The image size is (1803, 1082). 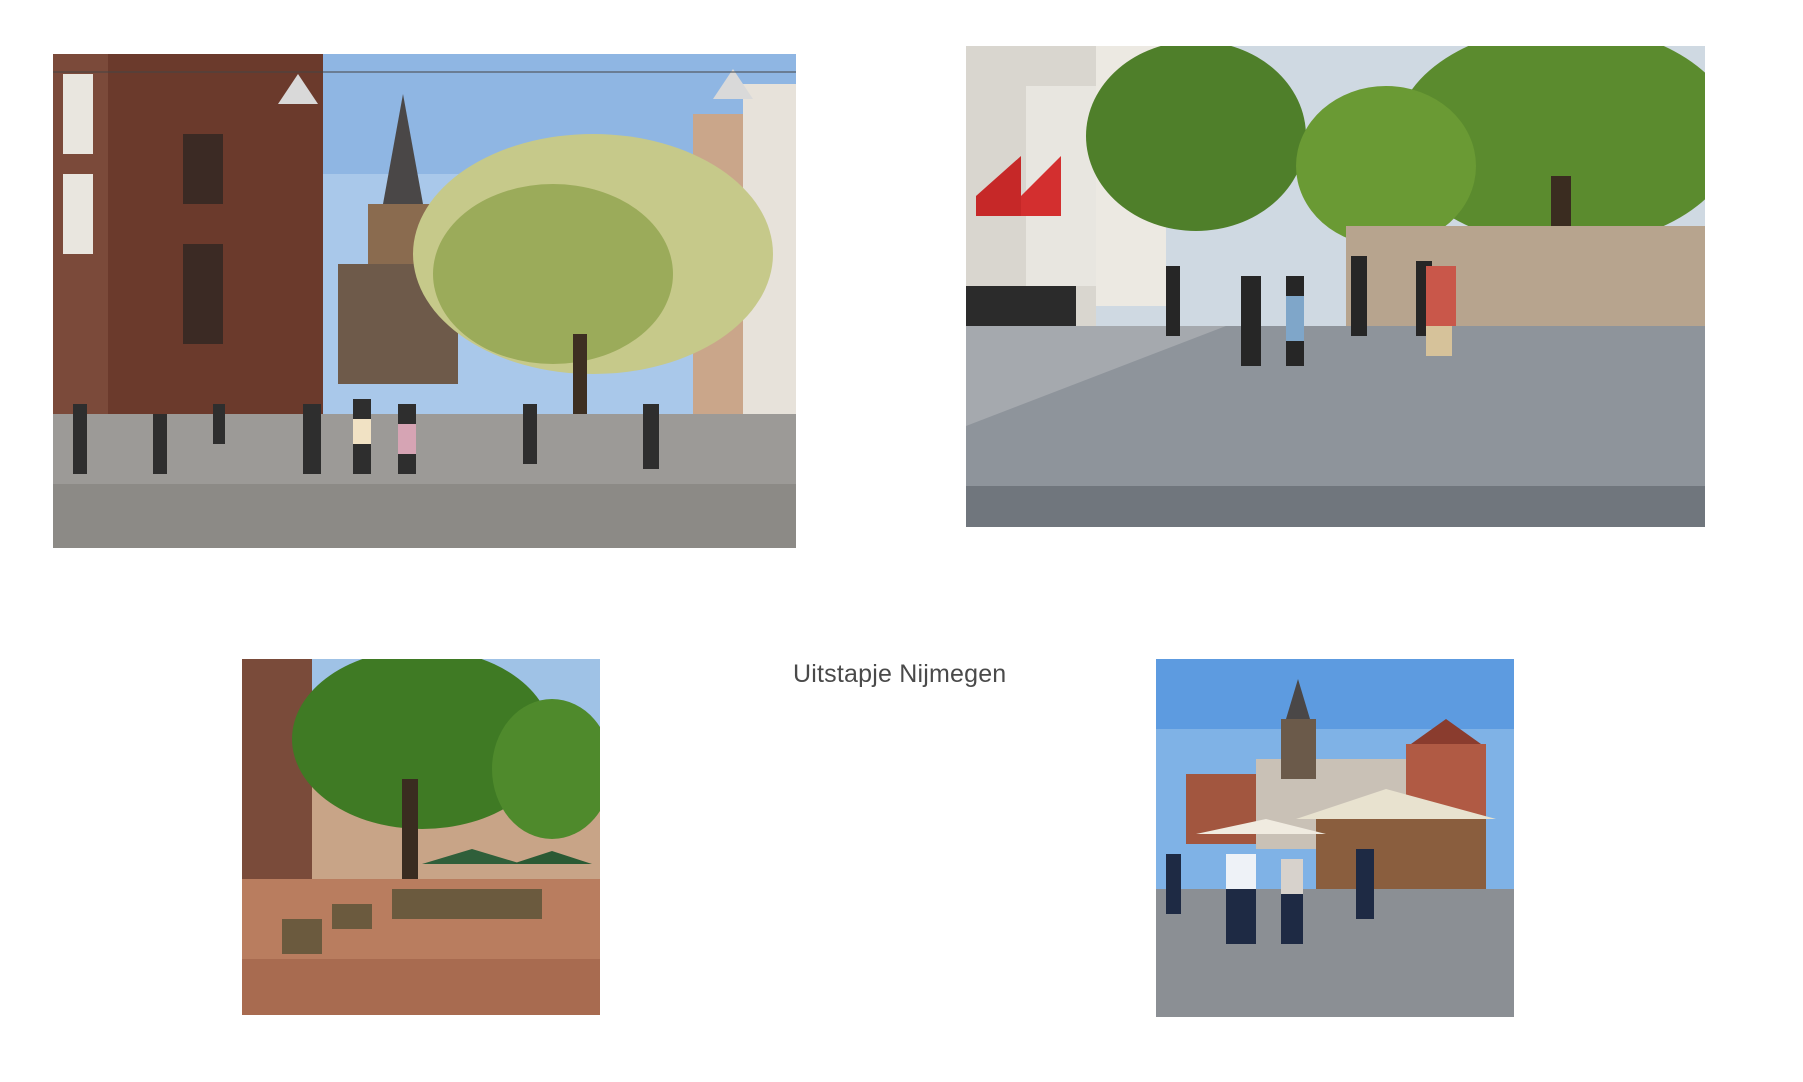 I want to click on photo-square-terraces, so click(x=421, y=837).